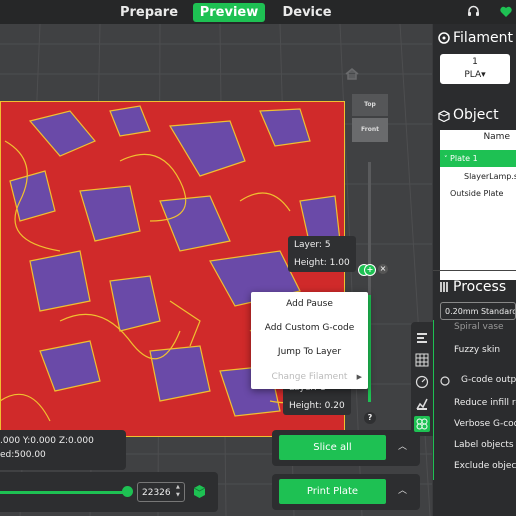  Describe the element at coordinates (445, 381) in the screenshot. I see `gcode-output-icon` at that location.